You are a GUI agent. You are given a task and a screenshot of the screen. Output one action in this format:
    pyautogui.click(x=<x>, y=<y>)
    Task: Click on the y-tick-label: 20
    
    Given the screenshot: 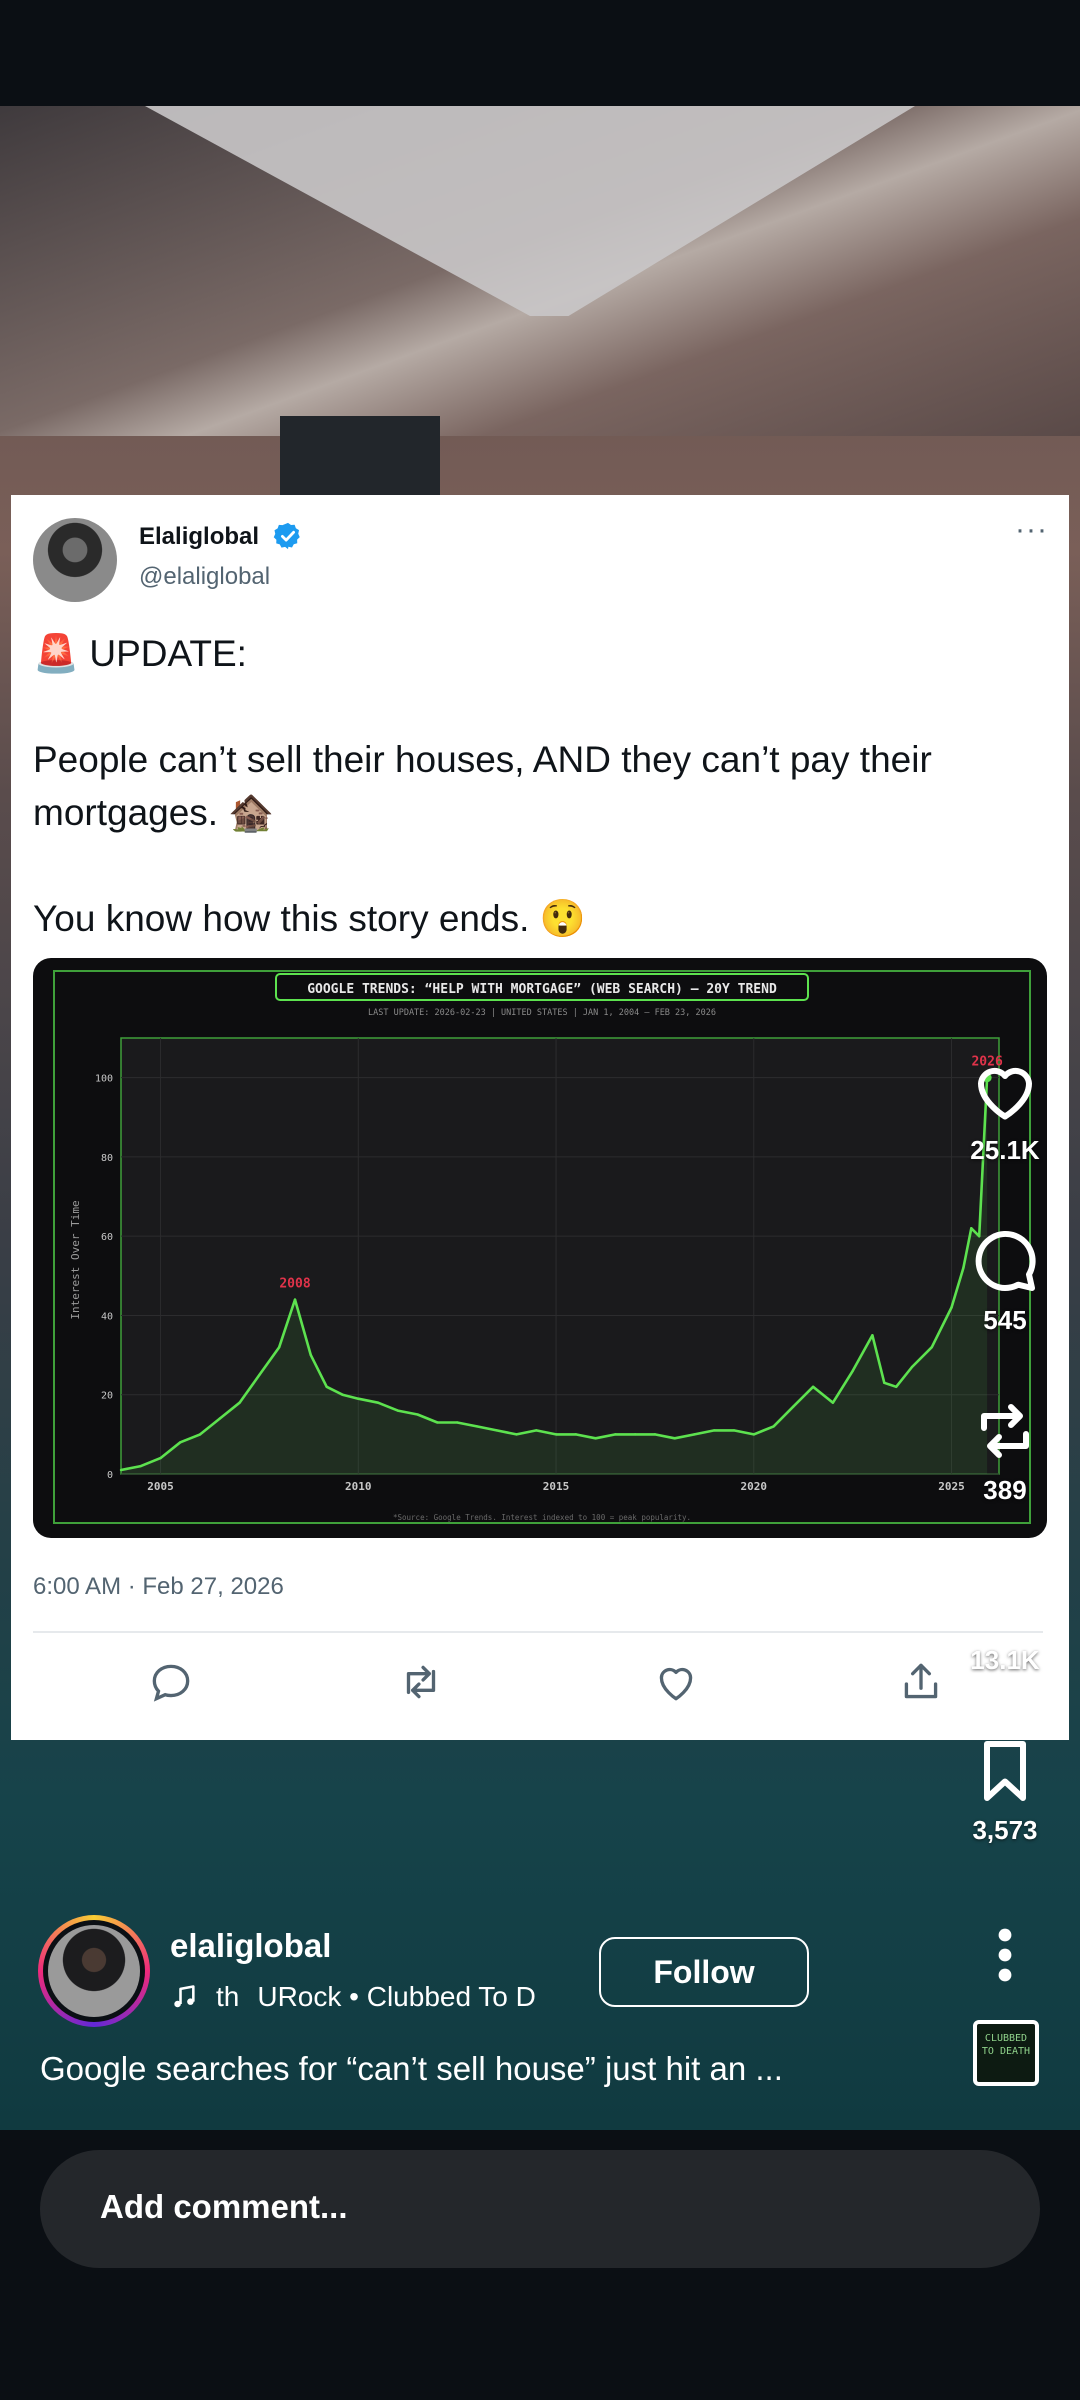 What is the action you would take?
    pyautogui.click(x=107, y=1396)
    